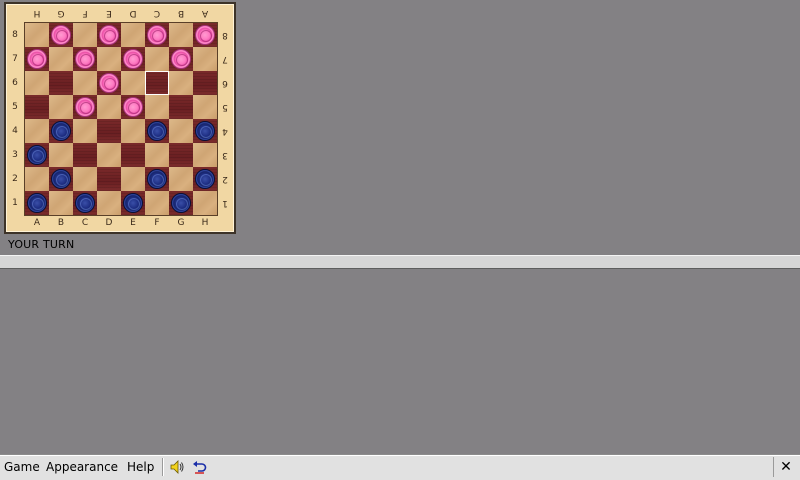 Image resolution: width=800 pixels, height=480 pixels. Describe the element at coordinates (157, 131) in the screenshot. I see `blue-checker-f4` at that location.